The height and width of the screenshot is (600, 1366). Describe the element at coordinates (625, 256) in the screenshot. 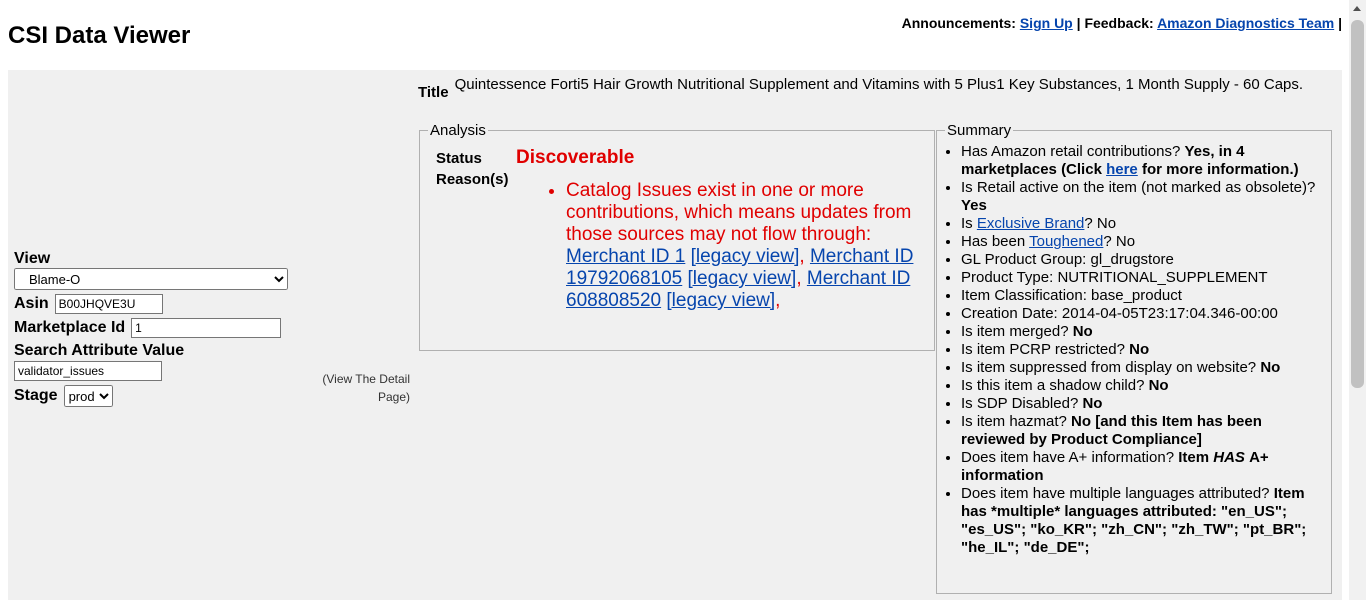

I see `merchant-link: Merchant ID 1` at that location.